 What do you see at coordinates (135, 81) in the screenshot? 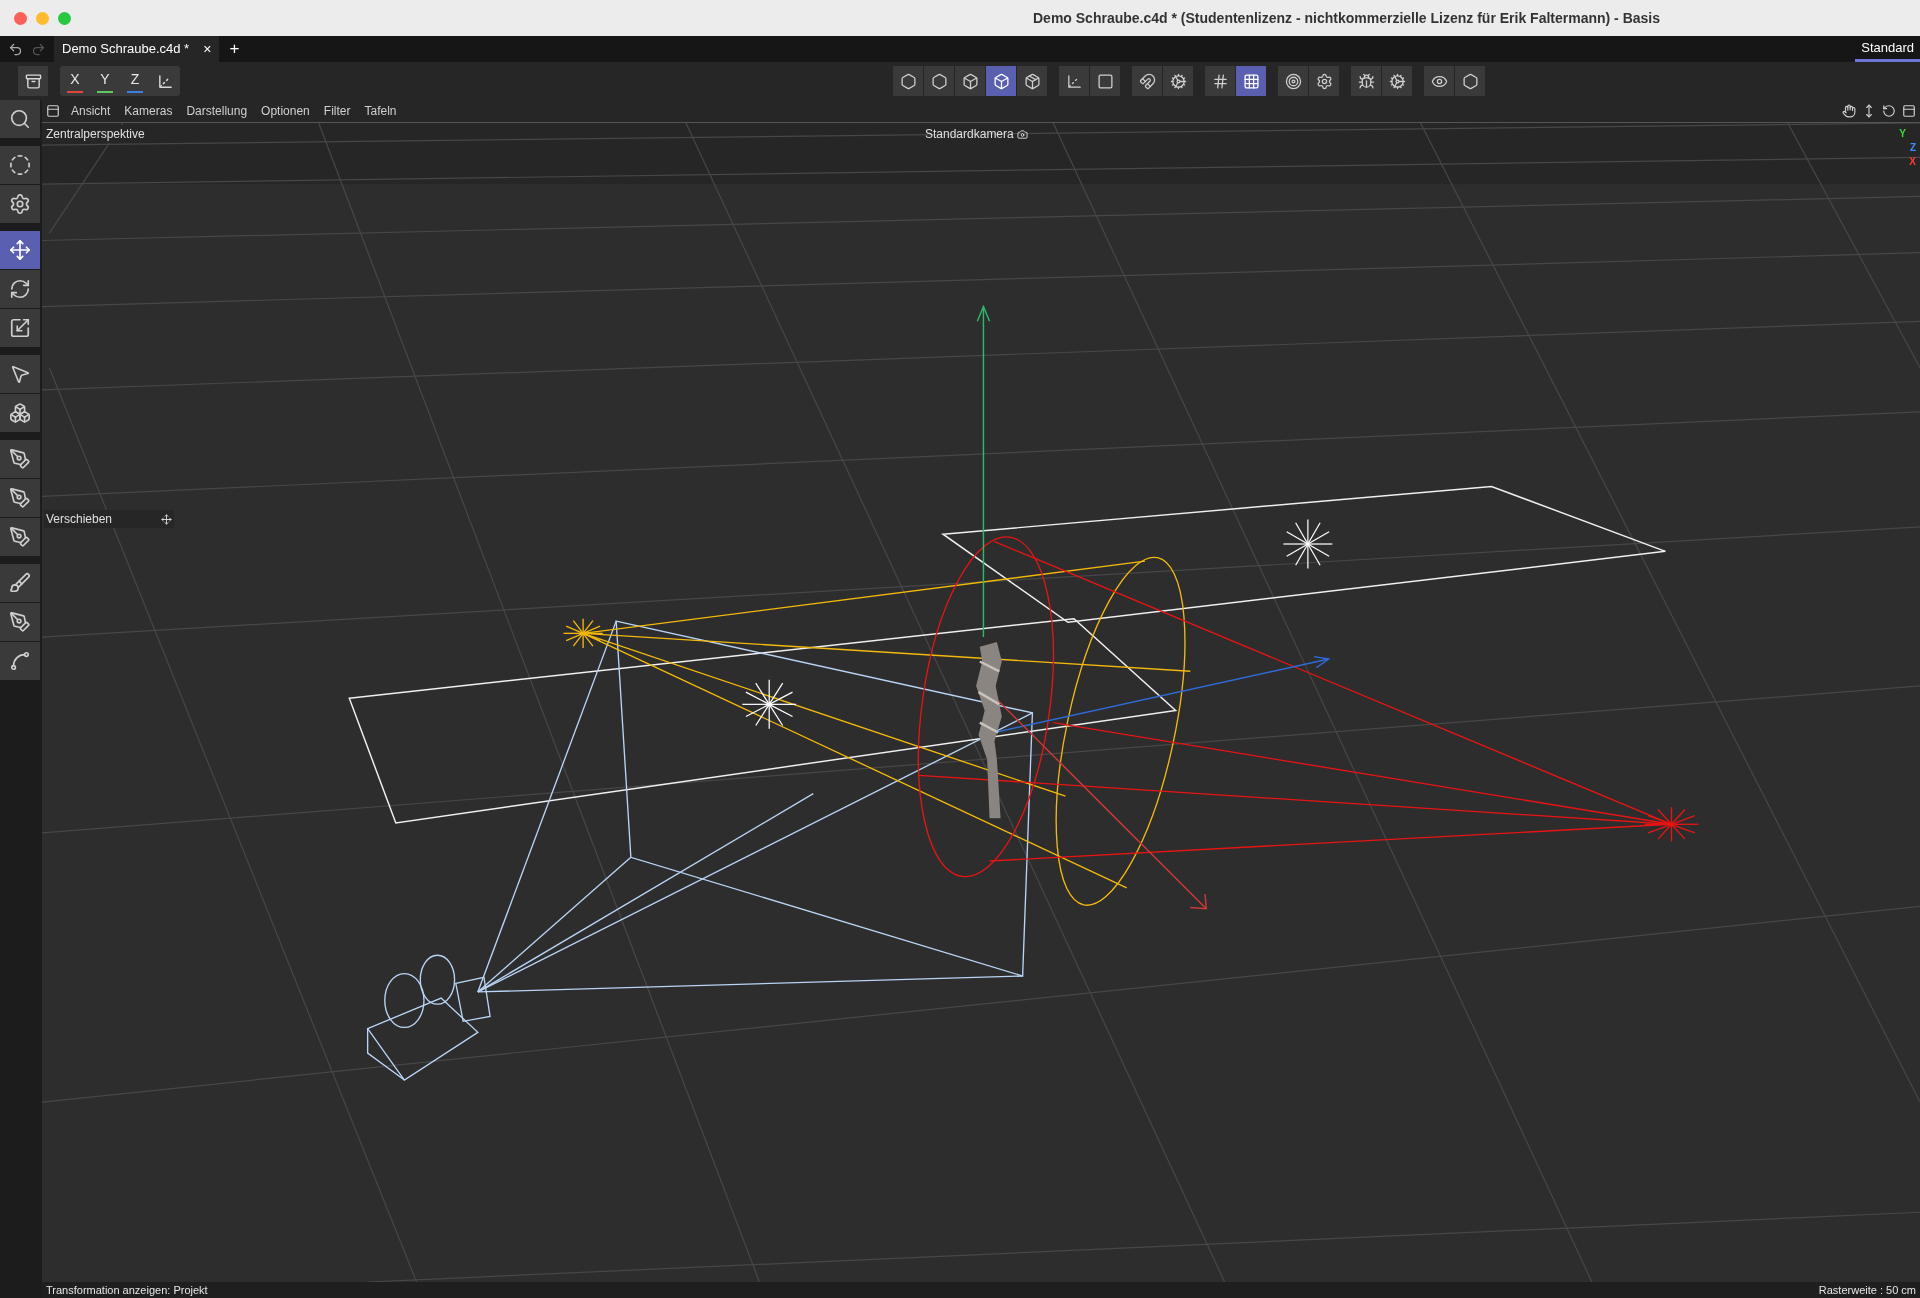
I see `axis-lock-button: Z` at bounding box center [135, 81].